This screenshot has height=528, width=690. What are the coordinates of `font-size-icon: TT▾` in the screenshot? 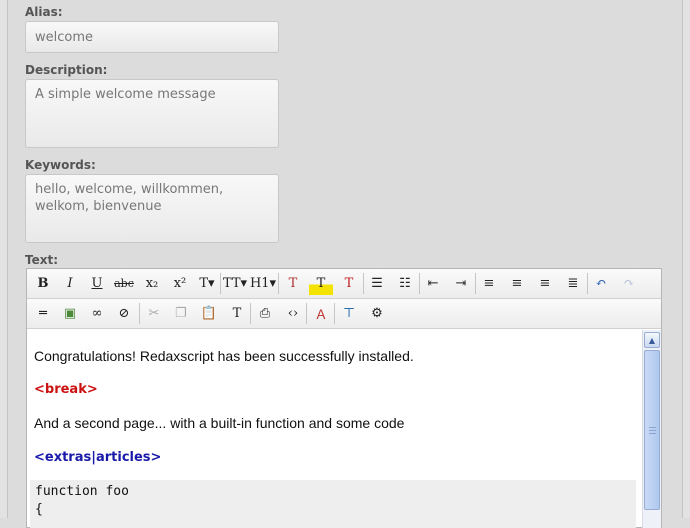 It's located at (235, 283).